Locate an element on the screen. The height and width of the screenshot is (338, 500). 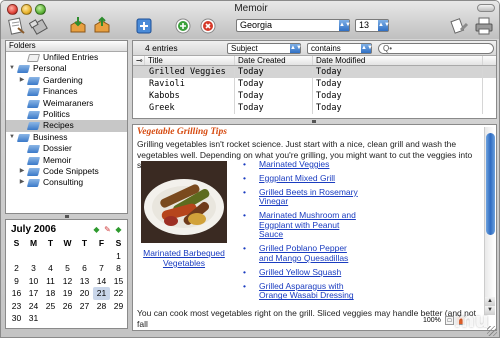
window-resize-grip is located at coordinates (492, 331).